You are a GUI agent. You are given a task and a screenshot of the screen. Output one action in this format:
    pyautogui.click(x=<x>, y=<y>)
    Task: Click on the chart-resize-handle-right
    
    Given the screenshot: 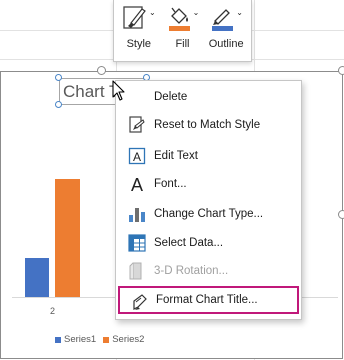 What is the action you would take?
    pyautogui.click(x=341, y=214)
    